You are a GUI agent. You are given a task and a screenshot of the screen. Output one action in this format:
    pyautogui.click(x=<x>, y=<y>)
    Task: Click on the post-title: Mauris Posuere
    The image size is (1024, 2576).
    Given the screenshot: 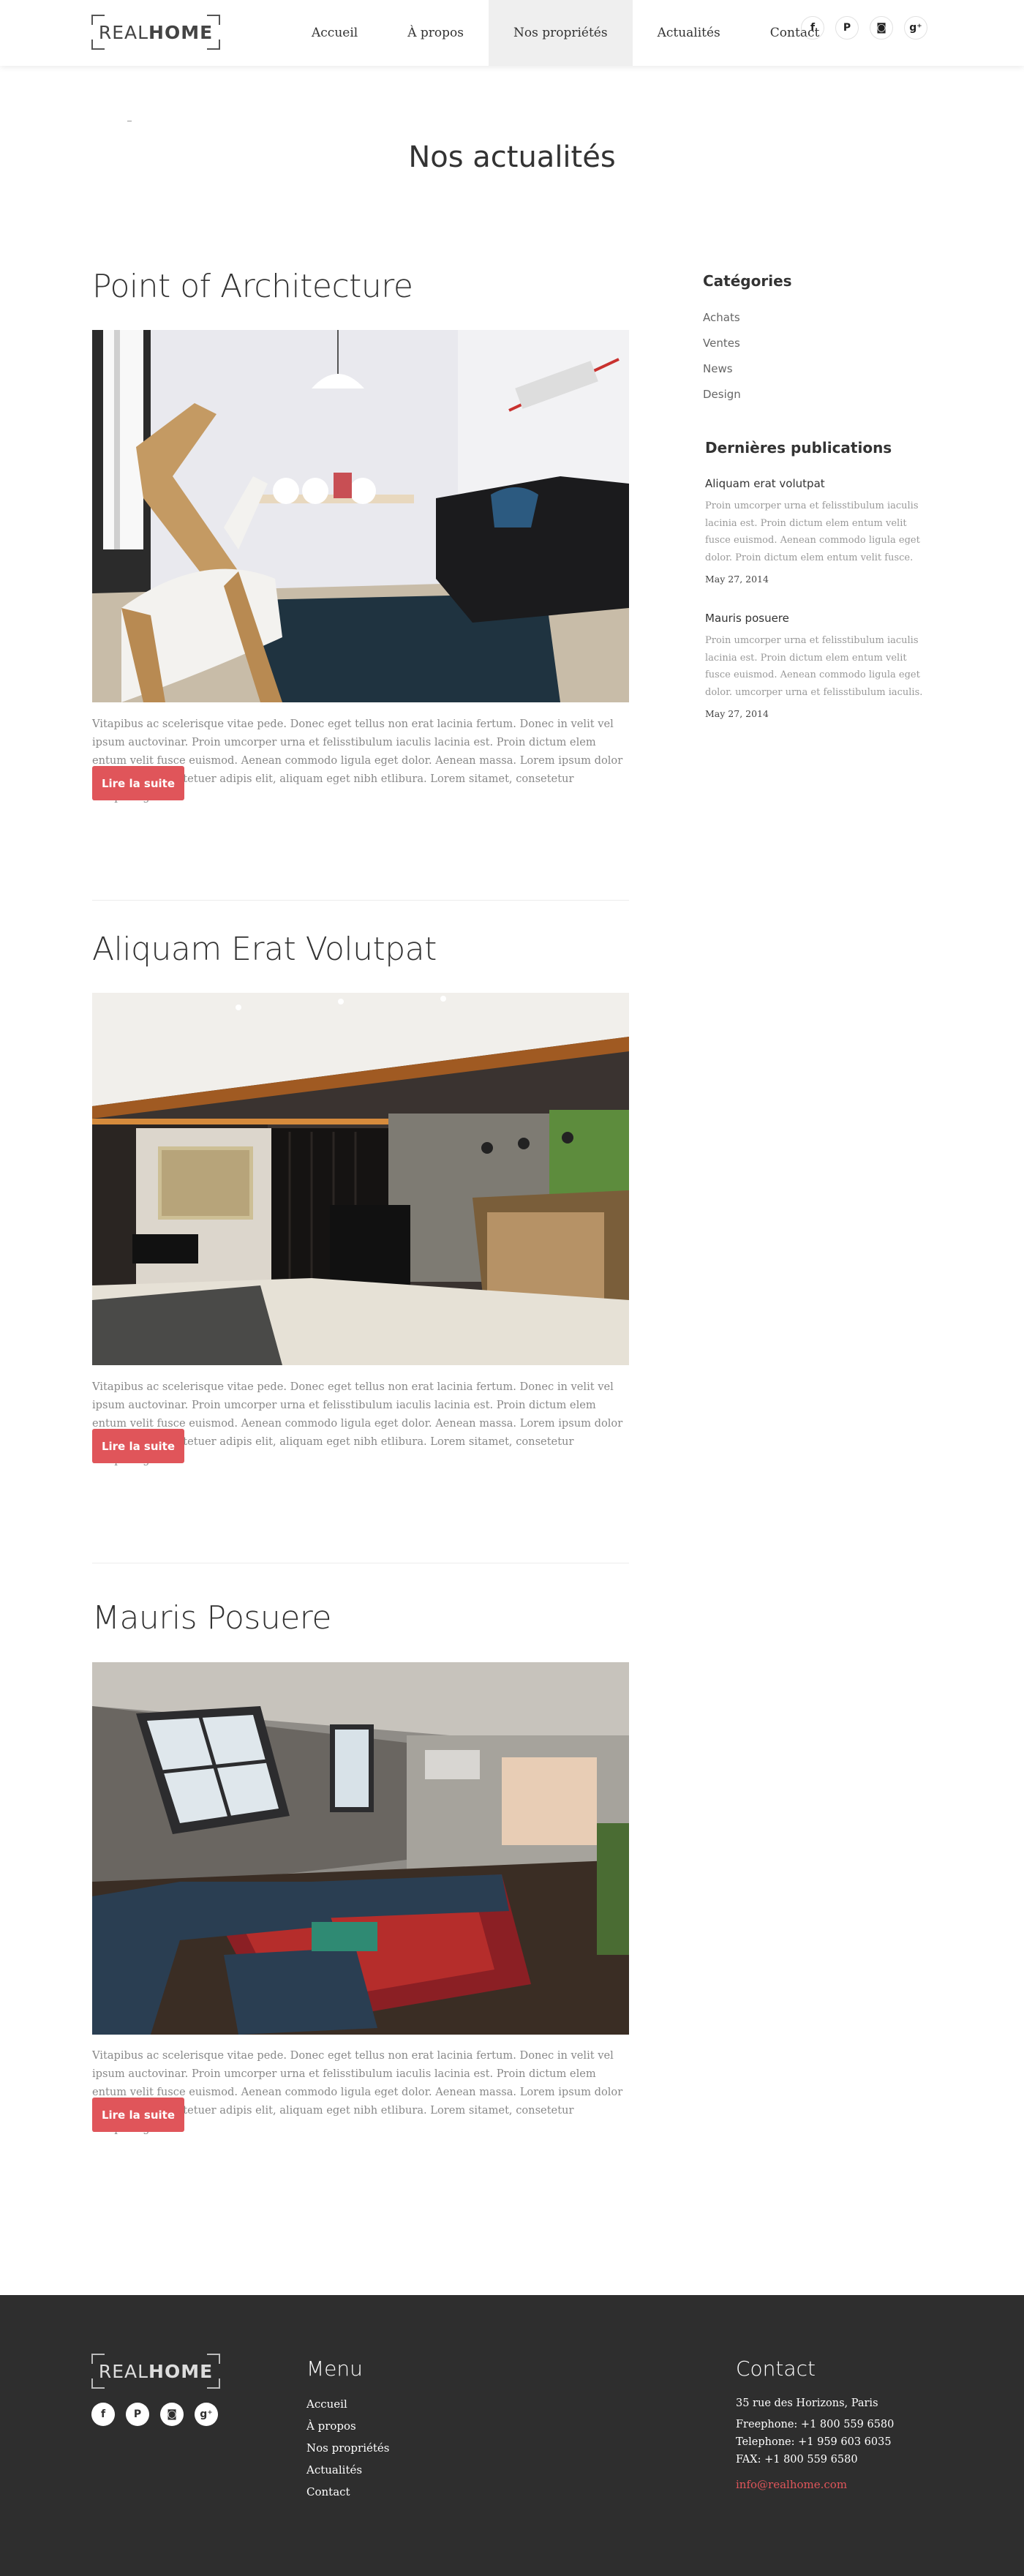 What is the action you would take?
    pyautogui.click(x=360, y=1618)
    